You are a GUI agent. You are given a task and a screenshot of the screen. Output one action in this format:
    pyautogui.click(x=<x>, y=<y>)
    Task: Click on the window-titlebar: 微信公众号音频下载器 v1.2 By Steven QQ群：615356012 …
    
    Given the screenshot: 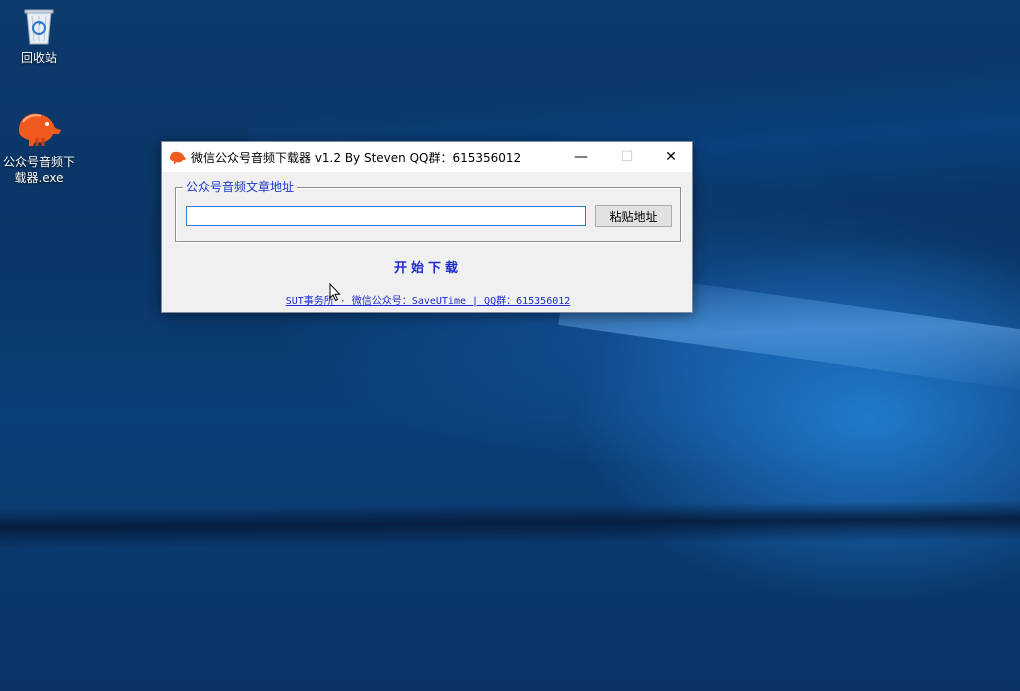 What is the action you would take?
    pyautogui.click(x=427, y=157)
    